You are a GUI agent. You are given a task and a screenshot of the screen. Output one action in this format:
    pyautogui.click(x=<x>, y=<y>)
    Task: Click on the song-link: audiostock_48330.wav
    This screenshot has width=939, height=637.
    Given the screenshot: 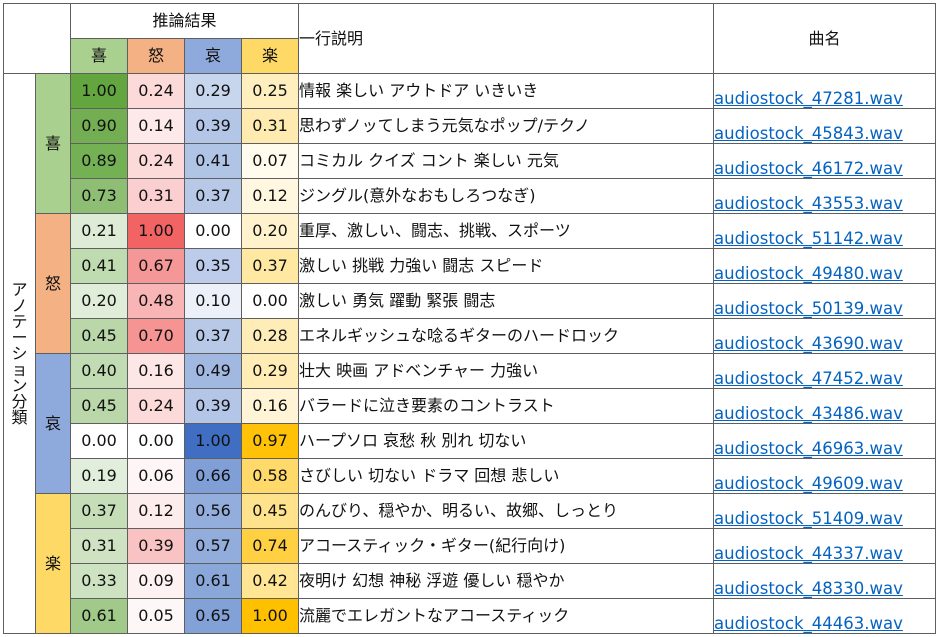 What is the action you would take?
    pyautogui.click(x=809, y=589)
    